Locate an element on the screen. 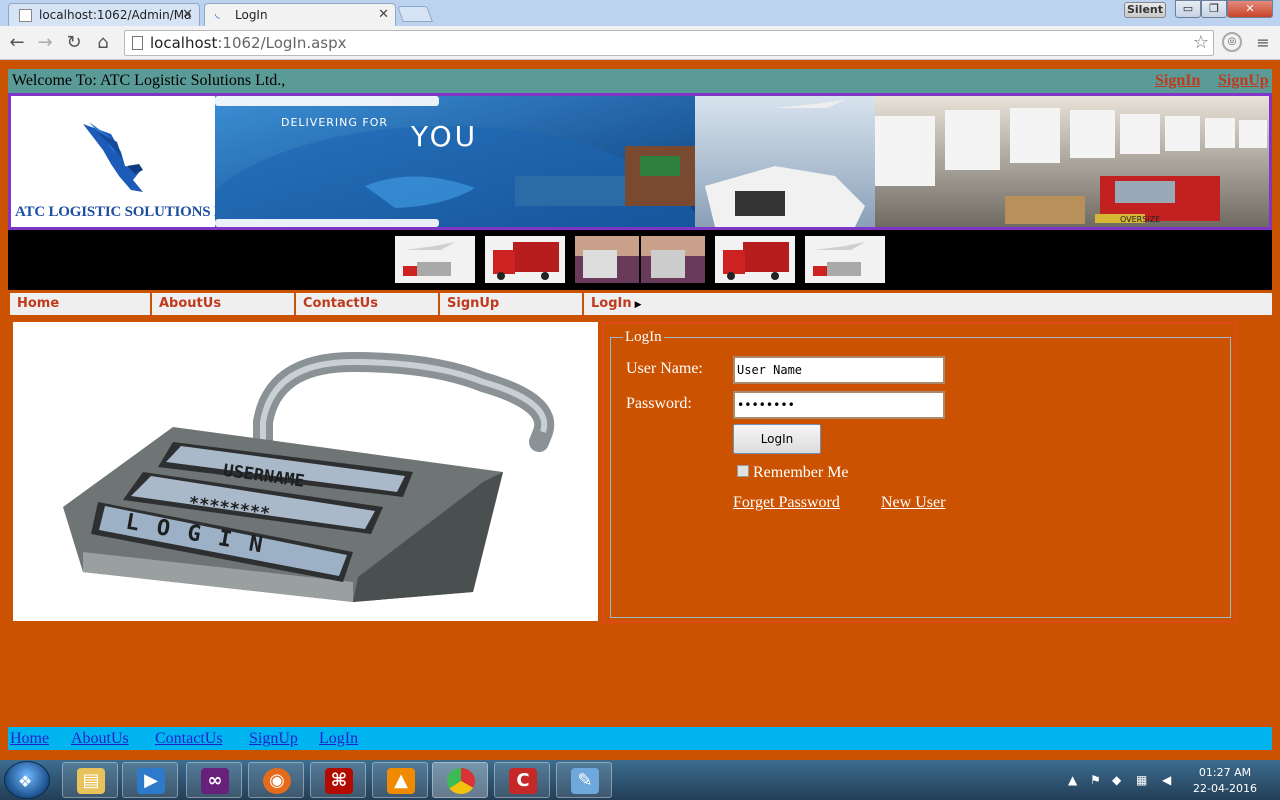 This screenshot has width=1280, height=800. taskbar-vlc: ▲ is located at coordinates (400, 780).